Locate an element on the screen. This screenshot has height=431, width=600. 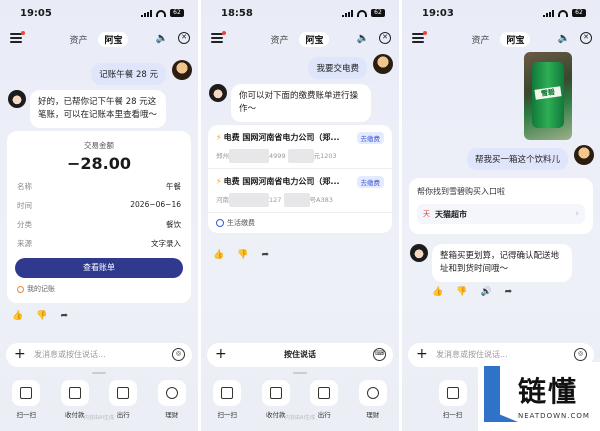
can-label: 雪碧 is located at coordinates (548, 93).